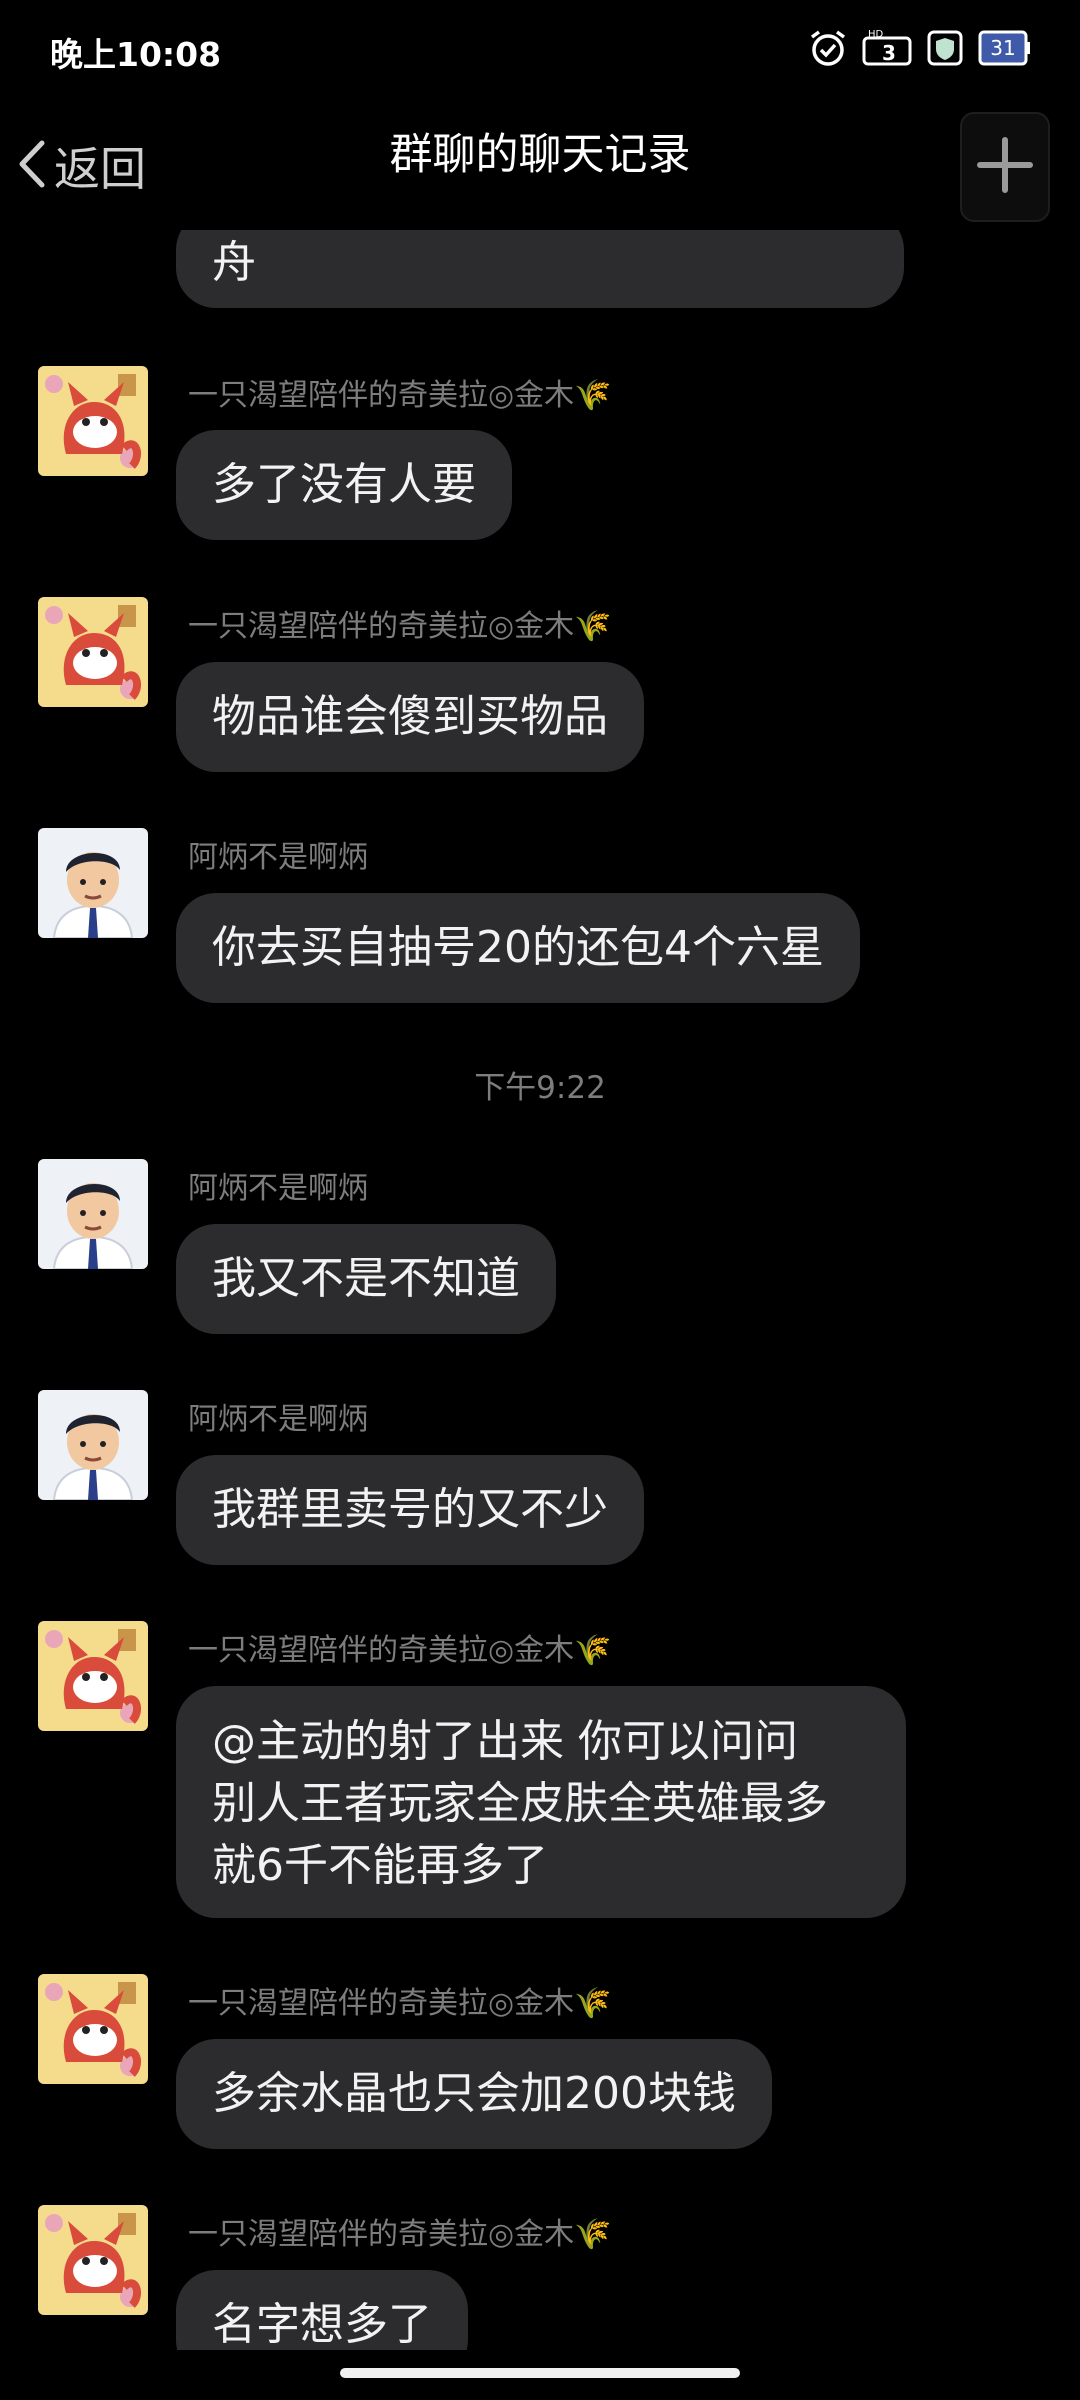 The image size is (1080, 2400). I want to click on status-bar: 晚上10:08 HD 3 31, so click(540, 50).